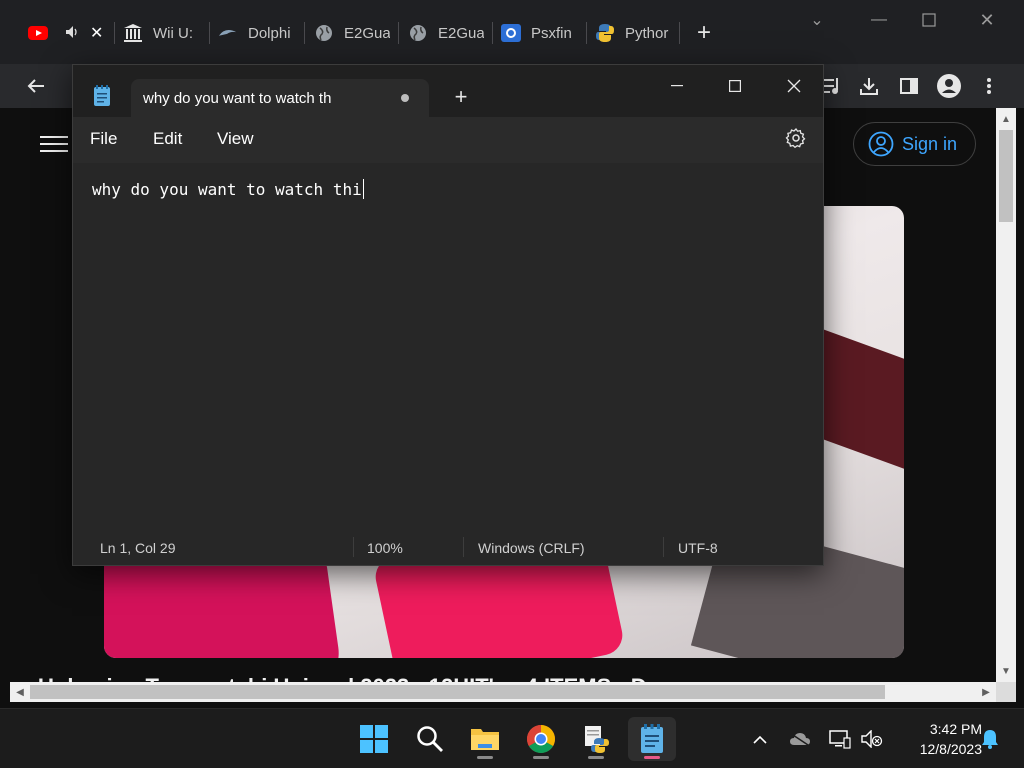 This screenshot has height=768, width=1024. Describe the element at coordinates (448, 91) in the screenshot. I see `notepad-titlebar: why do you want to watch th +` at that location.